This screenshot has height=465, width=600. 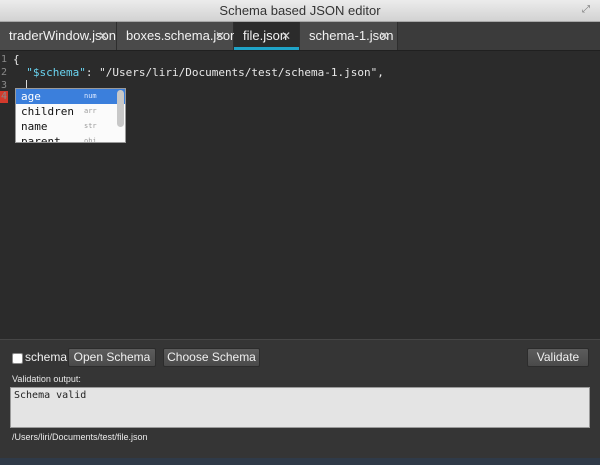 I want to click on file-path-status: /Users/liri/Documents/test/file.json, so click(x=80, y=437).